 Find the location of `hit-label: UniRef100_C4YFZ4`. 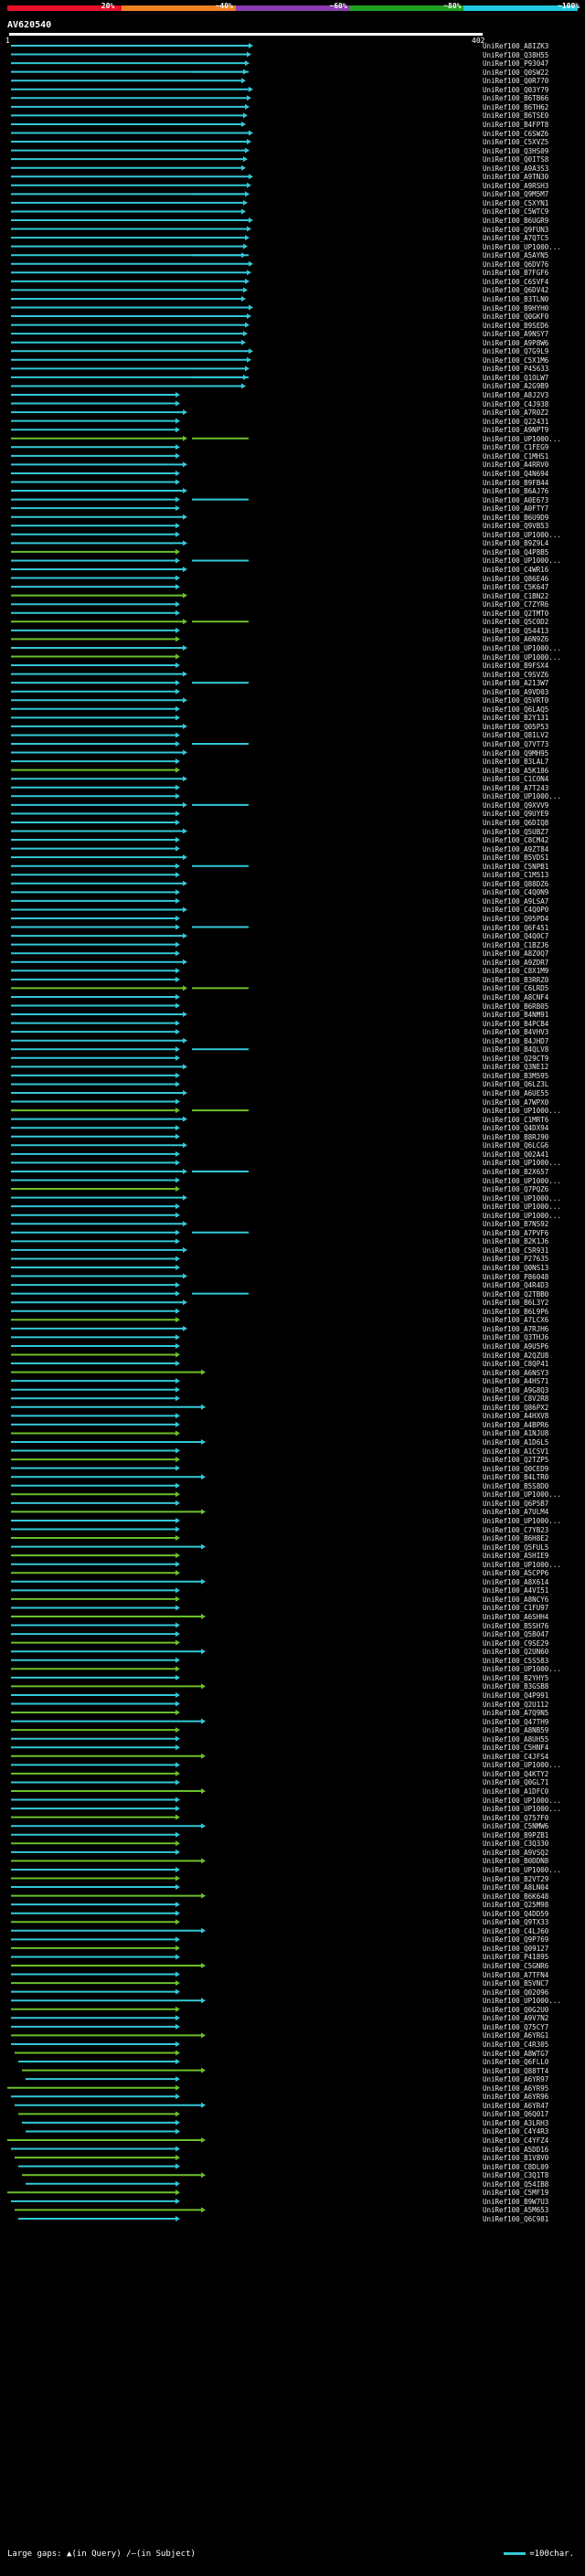

hit-label: UniRef100_C4YFZ4 is located at coordinates (515, 2140).